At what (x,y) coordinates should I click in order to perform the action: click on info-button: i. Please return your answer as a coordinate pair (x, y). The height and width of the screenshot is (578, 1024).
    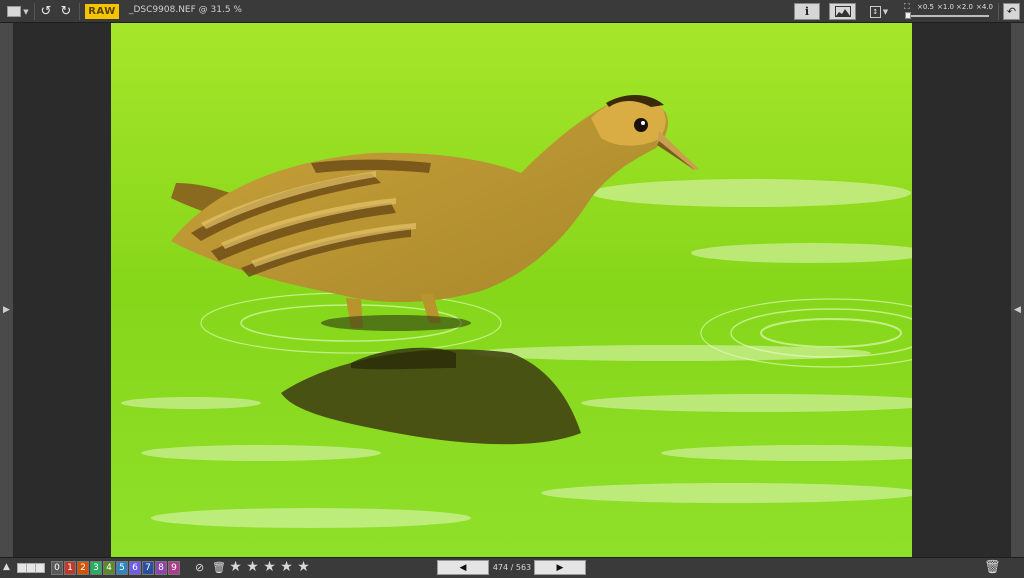
    Looking at the image, I should click on (807, 11).